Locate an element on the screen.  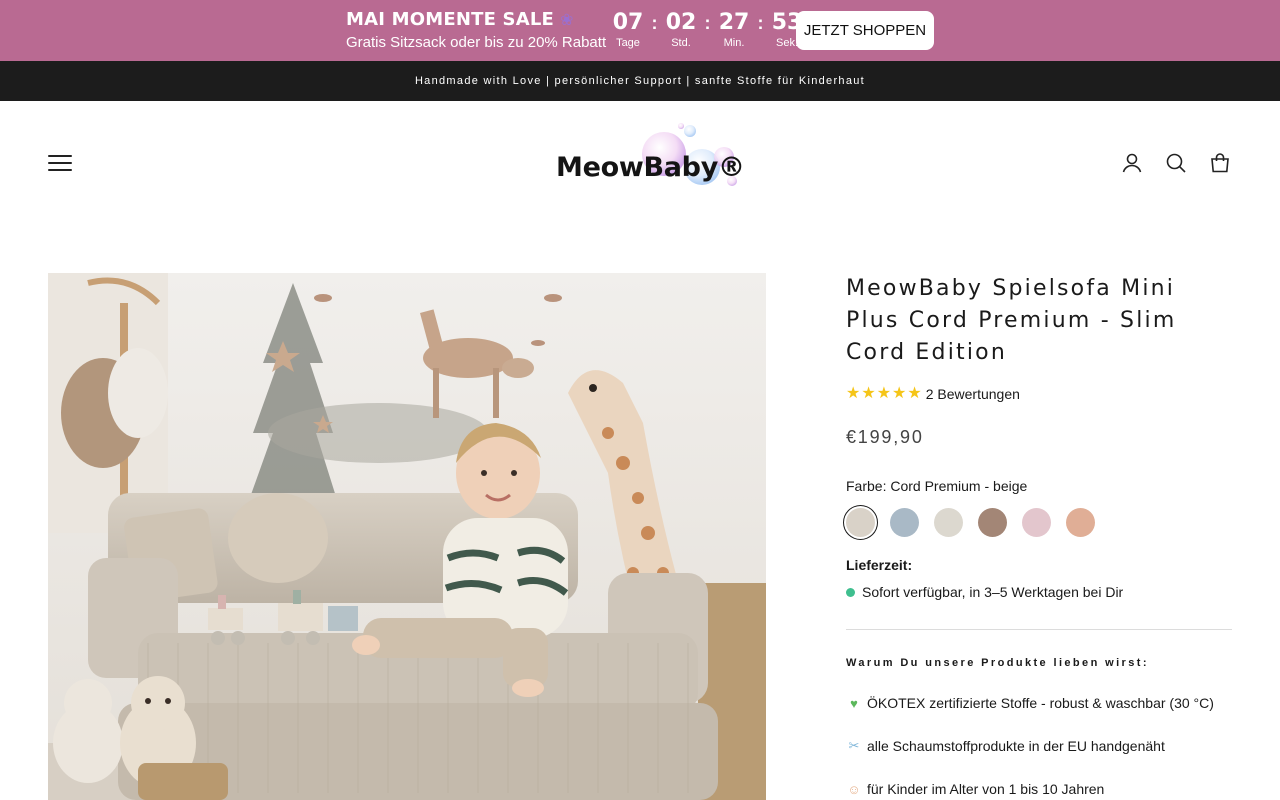
logo-text: MeowBaby® is located at coordinates (650, 167).